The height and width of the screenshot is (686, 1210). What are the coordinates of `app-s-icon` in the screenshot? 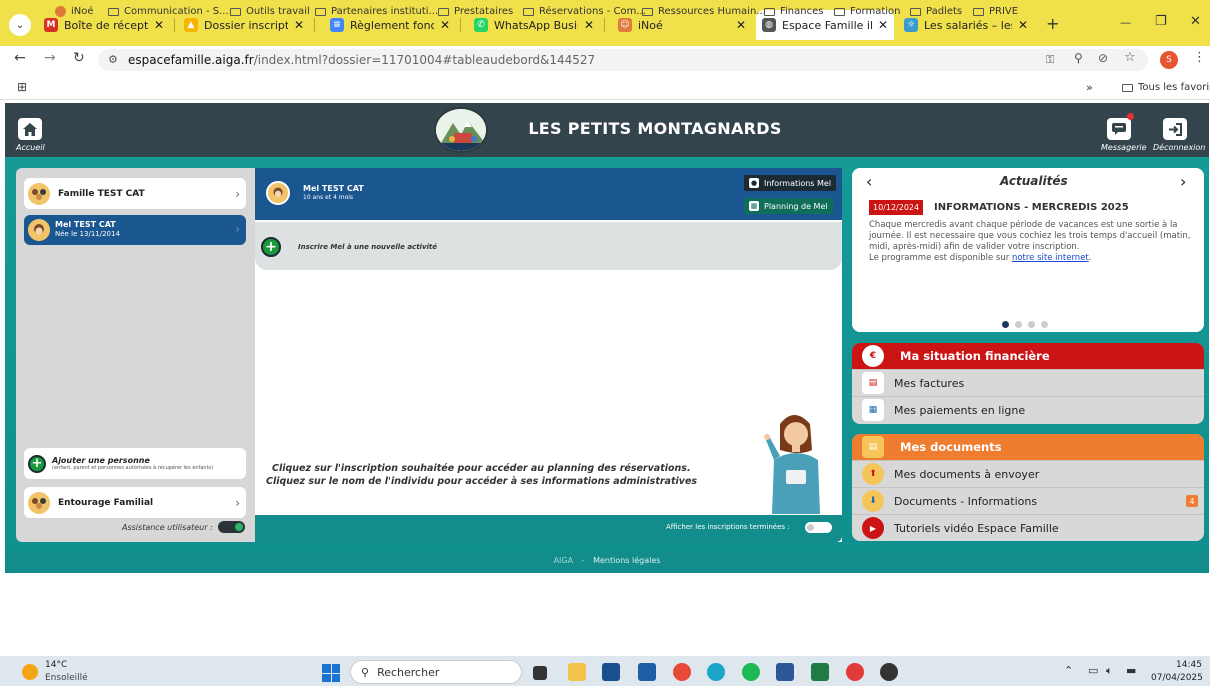 It's located at (855, 672).